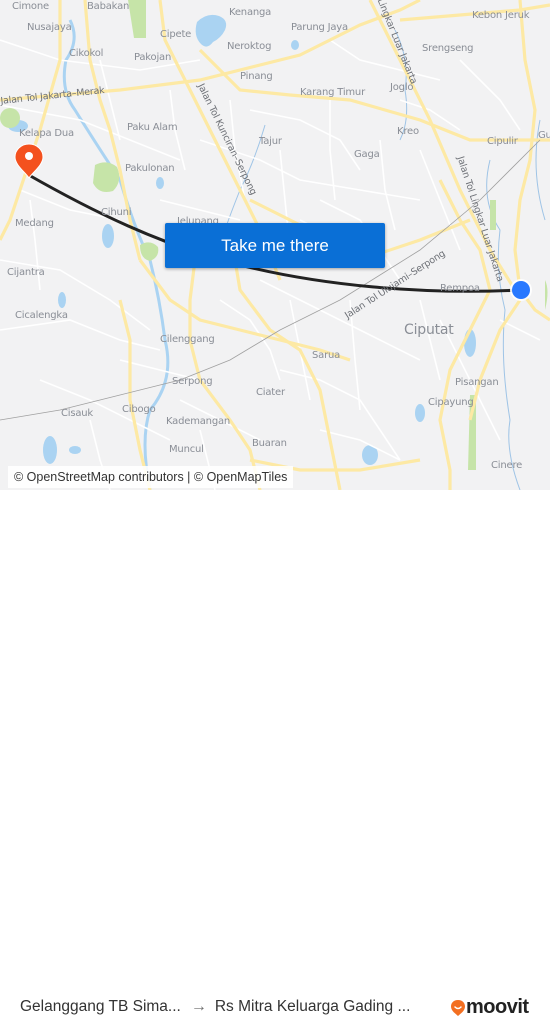 This screenshot has width=550, height=1019. What do you see at coordinates (460, 288) in the screenshot?
I see `map-label-rempoa: Rempoa` at bounding box center [460, 288].